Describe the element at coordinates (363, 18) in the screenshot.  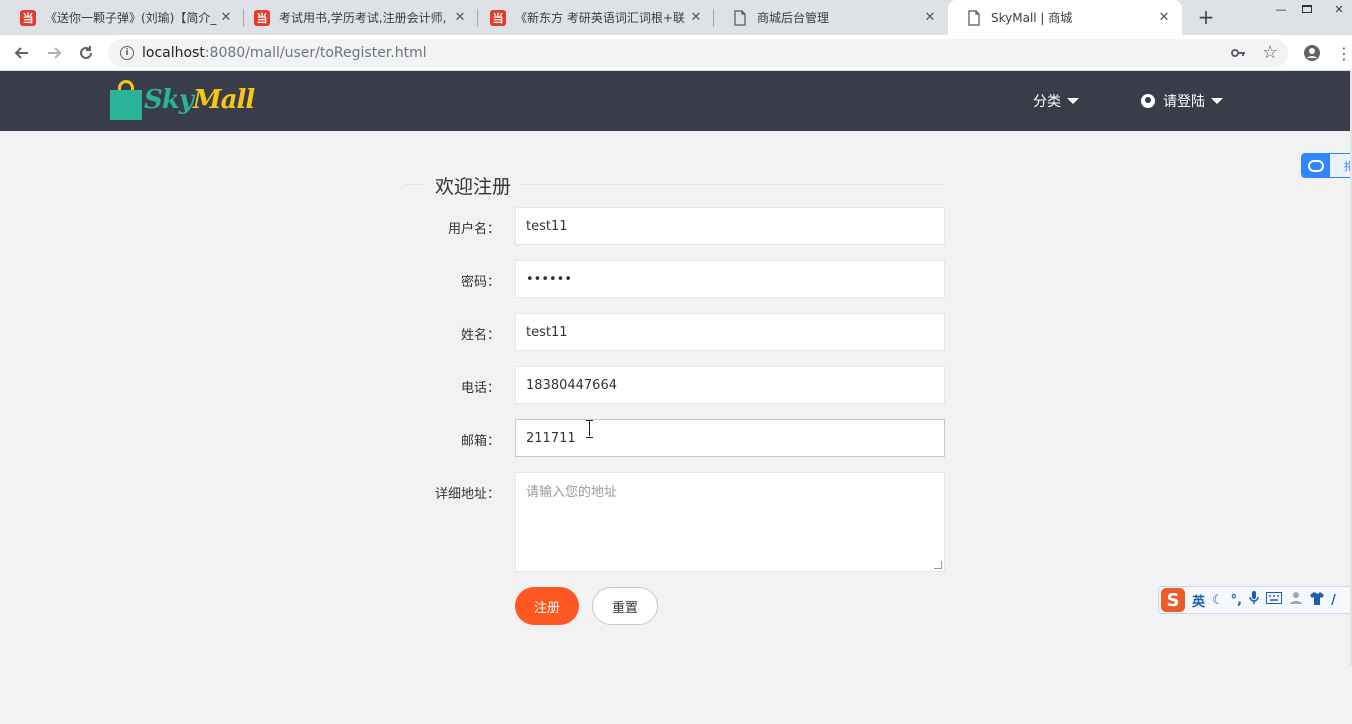
I see `tab-title: 考试用书,学历考试,注册会计师,` at that location.